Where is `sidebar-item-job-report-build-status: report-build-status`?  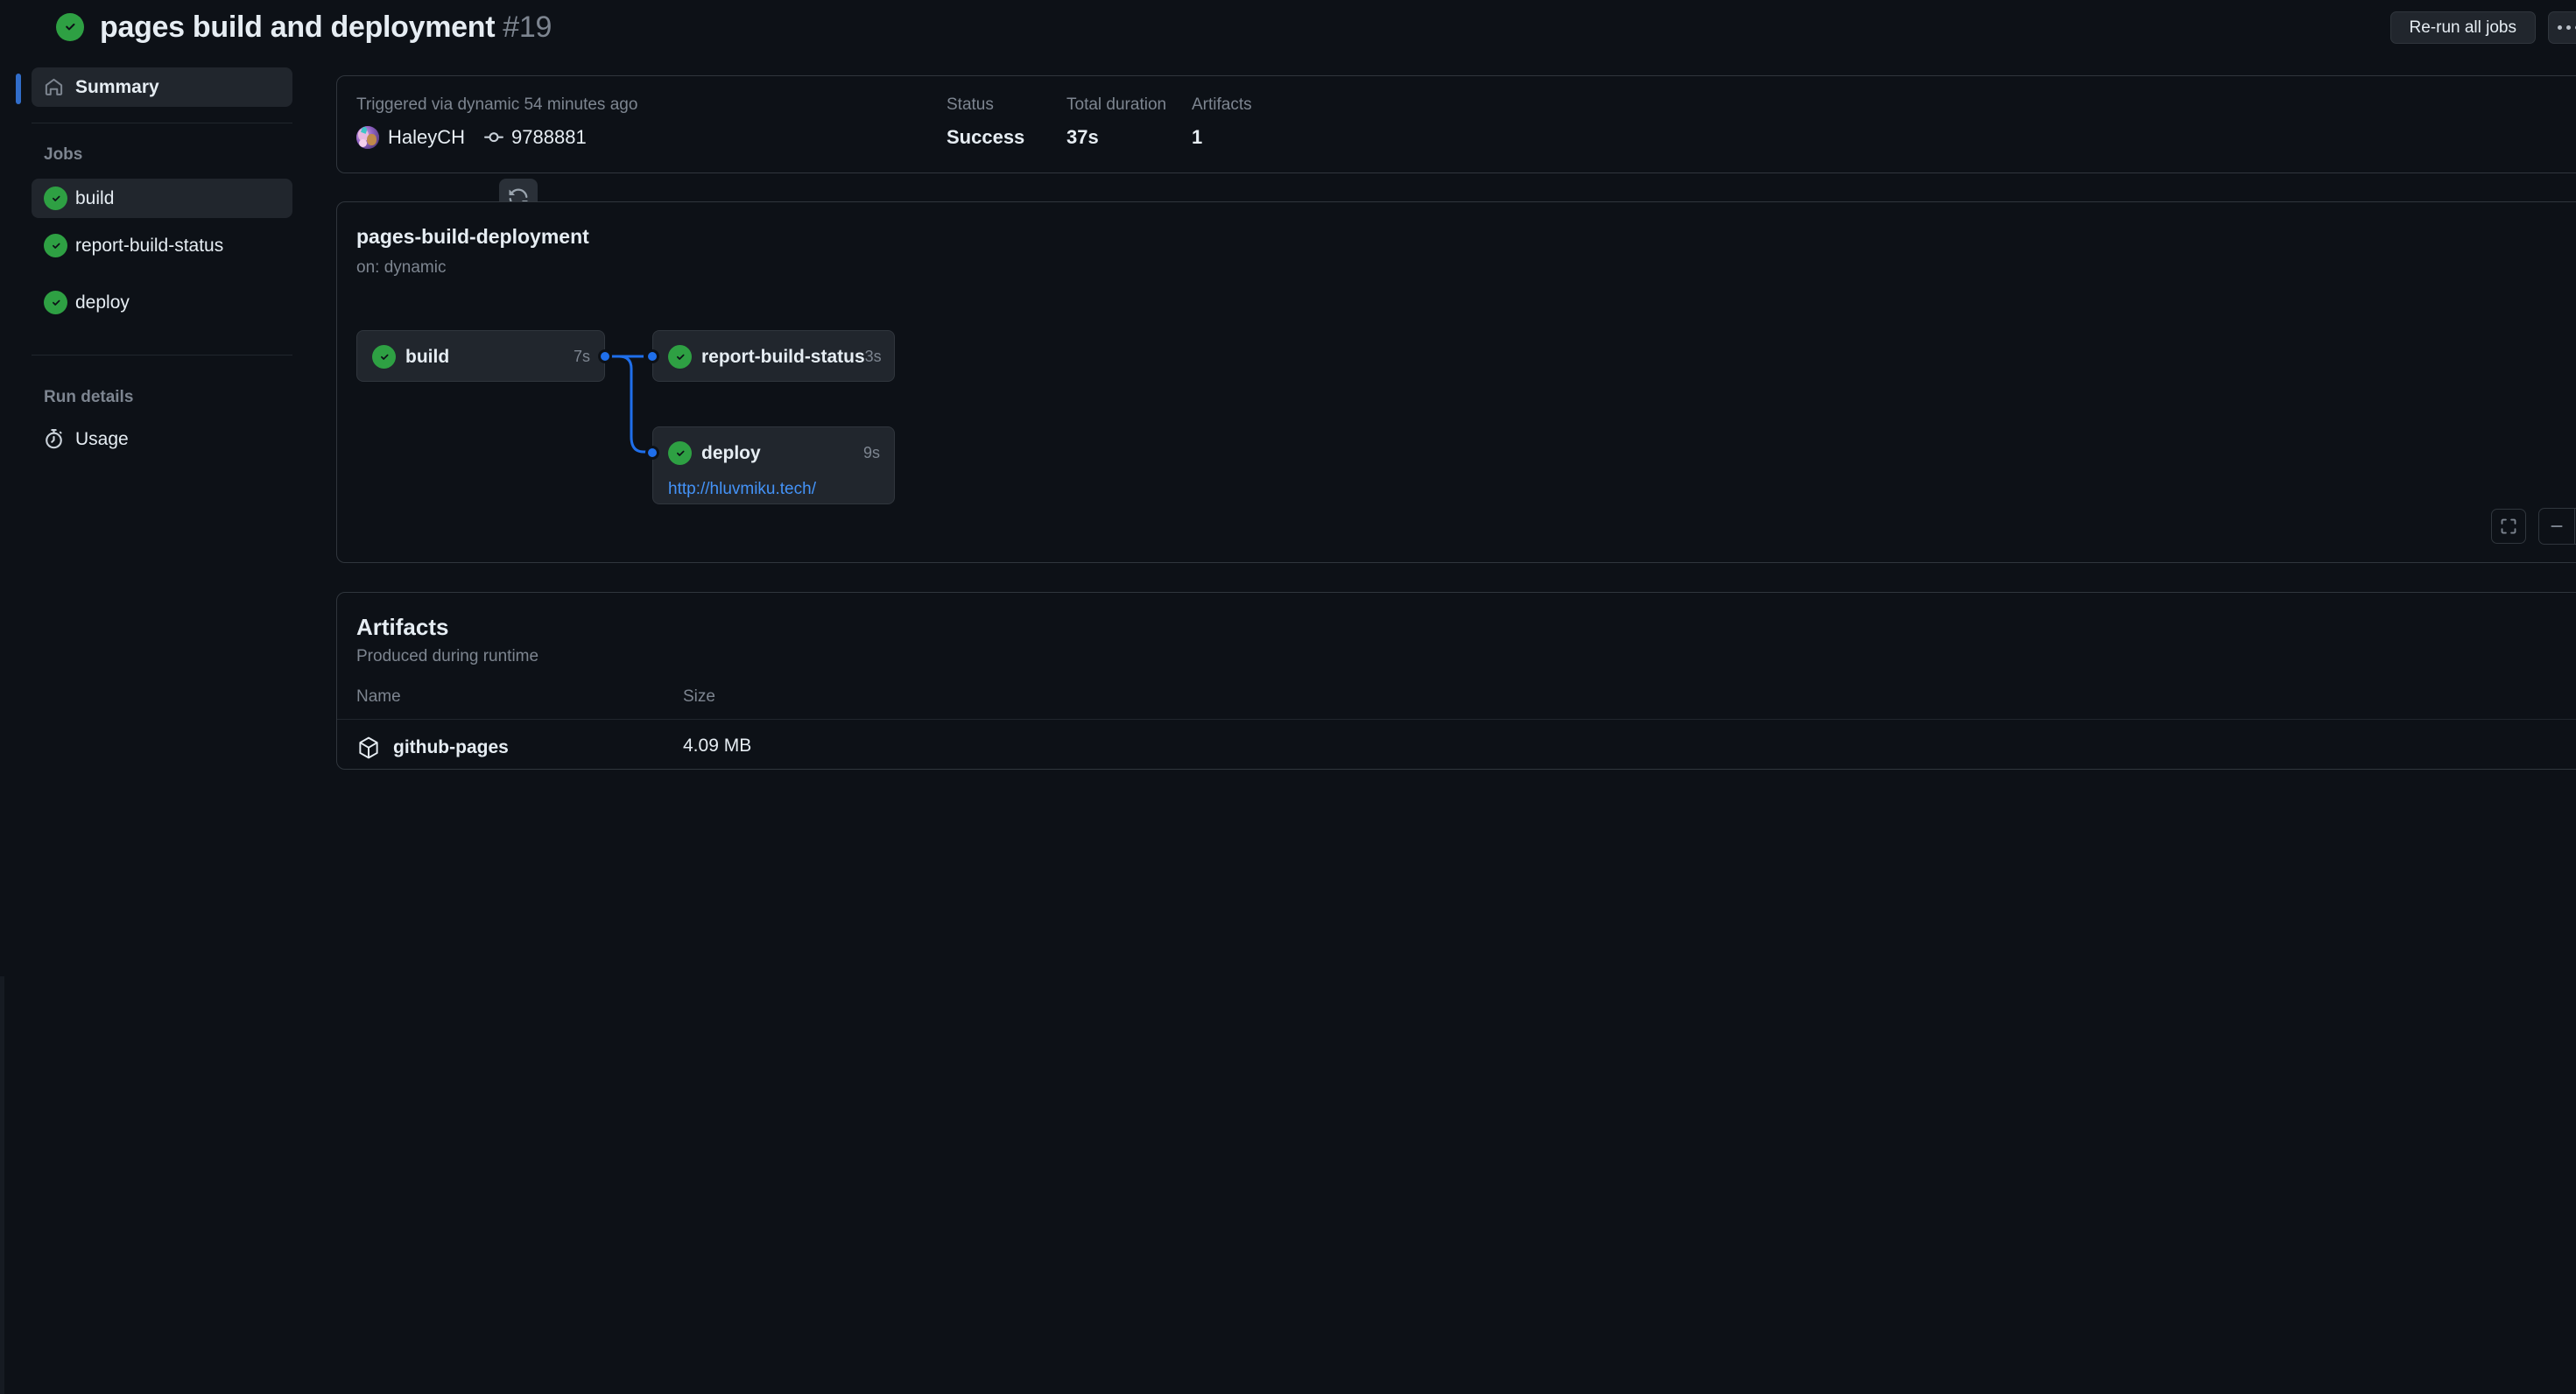 sidebar-item-job-report-build-status: report-build-status is located at coordinates (162, 245).